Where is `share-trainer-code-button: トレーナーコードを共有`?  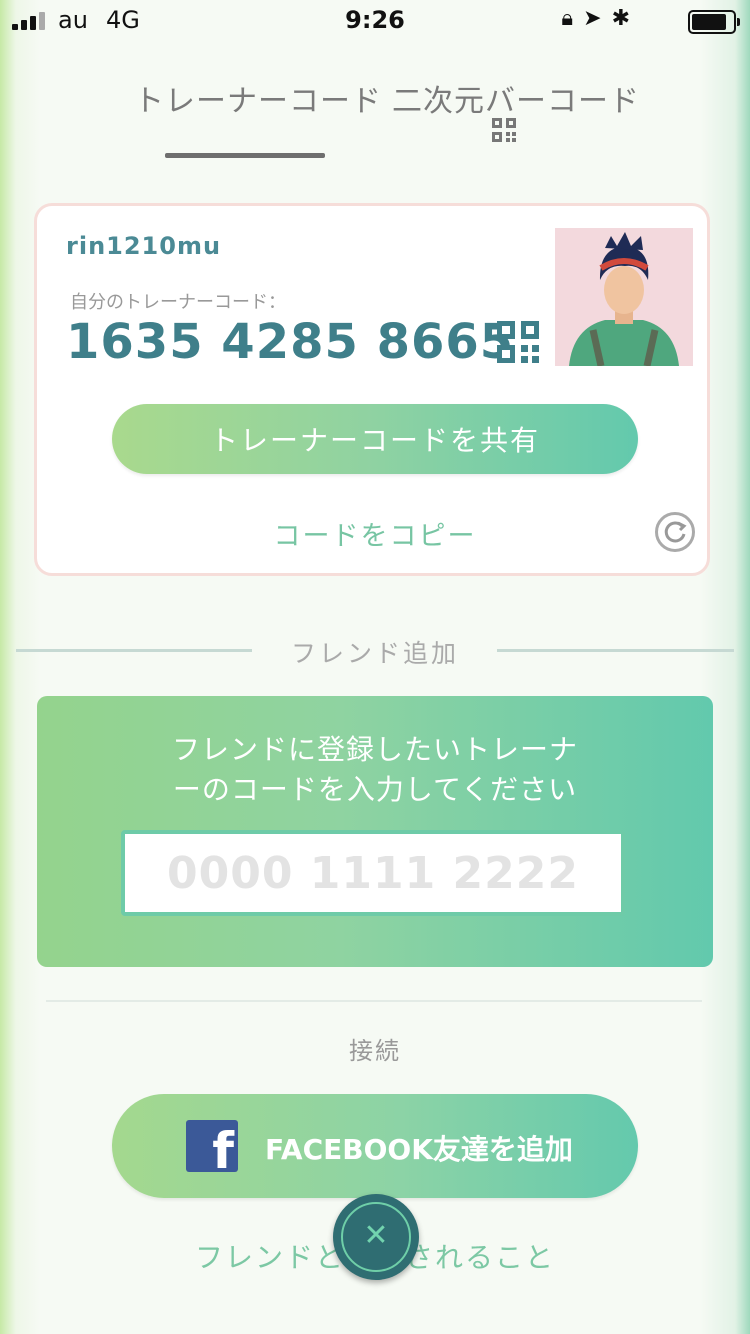 share-trainer-code-button: トレーナーコードを共有 is located at coordinates (375, 439).